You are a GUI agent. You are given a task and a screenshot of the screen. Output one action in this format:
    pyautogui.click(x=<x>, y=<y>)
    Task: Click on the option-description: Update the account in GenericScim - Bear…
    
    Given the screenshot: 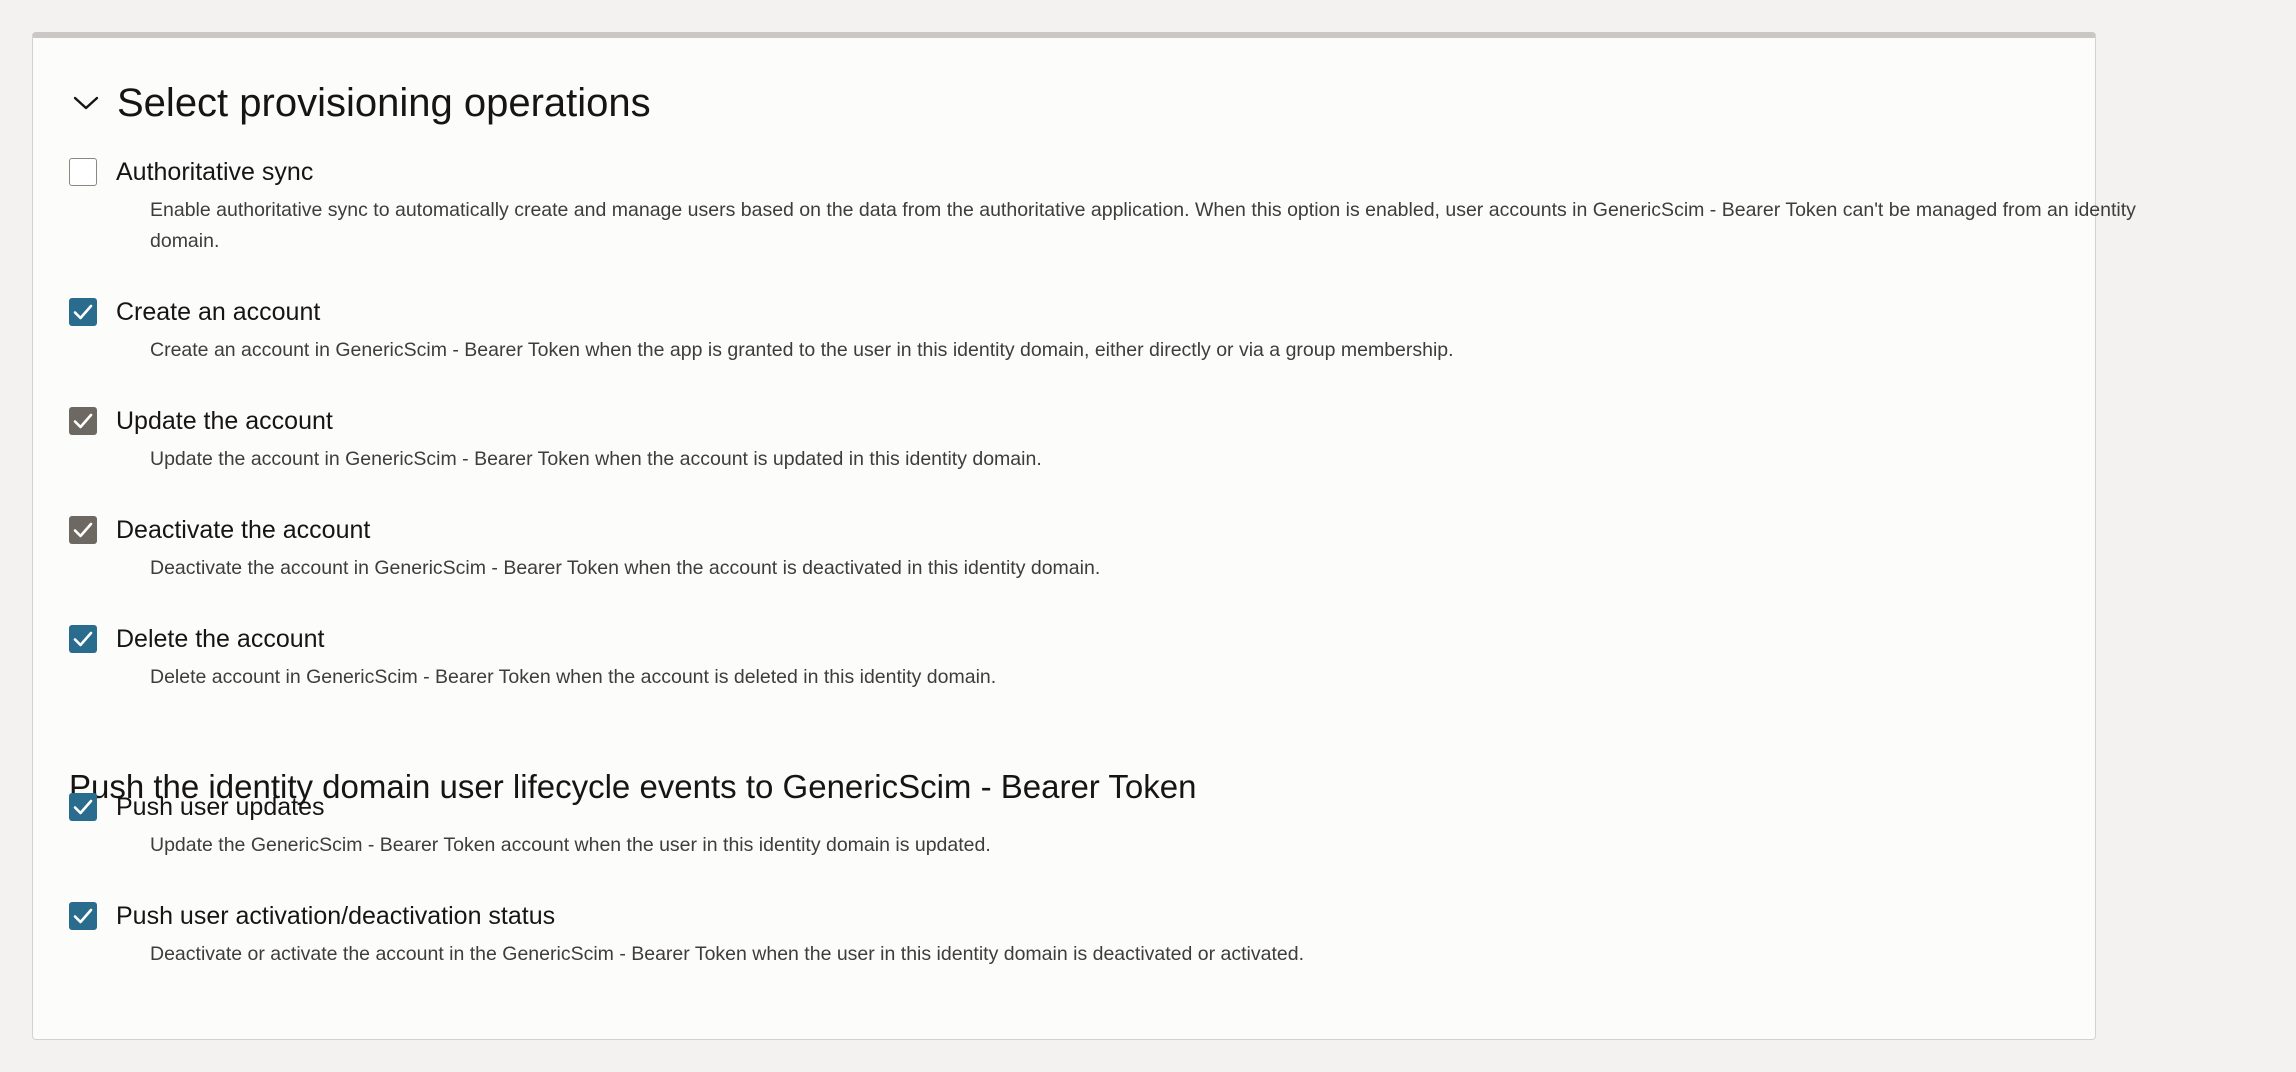 What is the action you would take?
    pyautogui.click(x=596, y=459)
    